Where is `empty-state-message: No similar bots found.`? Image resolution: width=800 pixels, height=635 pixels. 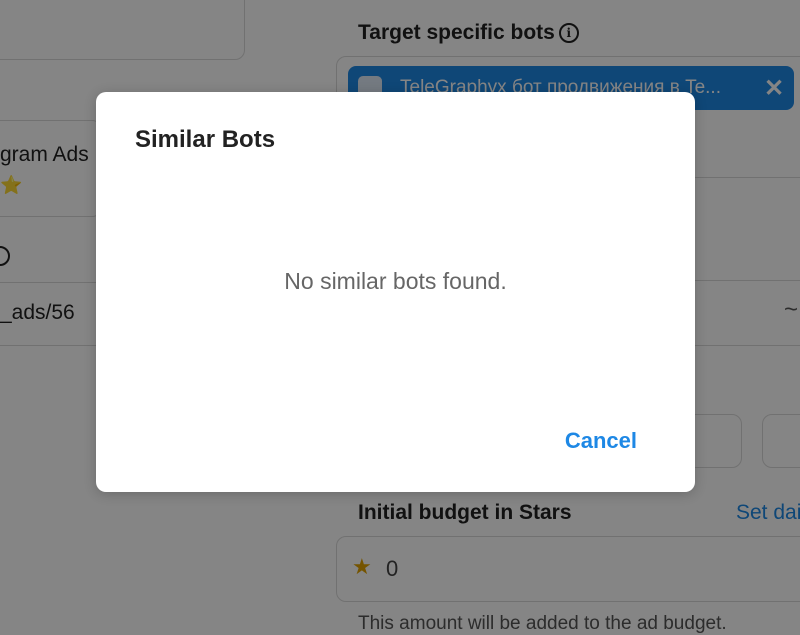 empty-state-message: No similar bots found. is located at coordinates (395, 281).